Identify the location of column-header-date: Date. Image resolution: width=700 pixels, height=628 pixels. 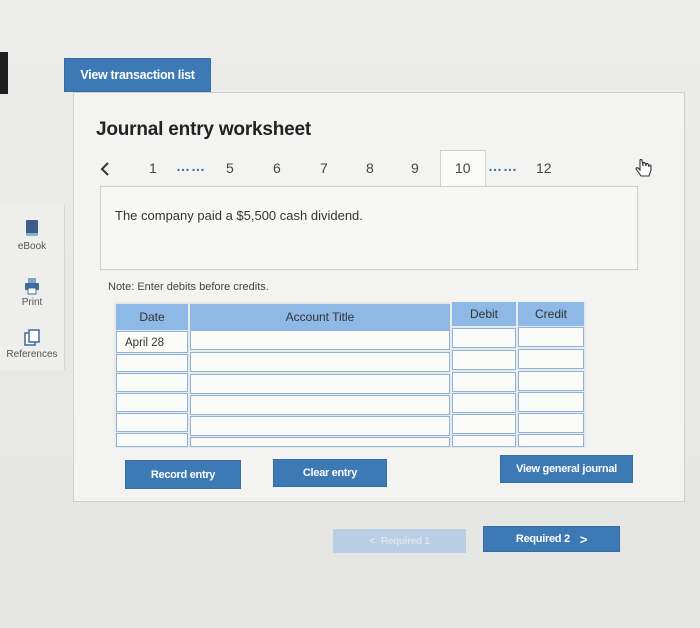
(152, 317).